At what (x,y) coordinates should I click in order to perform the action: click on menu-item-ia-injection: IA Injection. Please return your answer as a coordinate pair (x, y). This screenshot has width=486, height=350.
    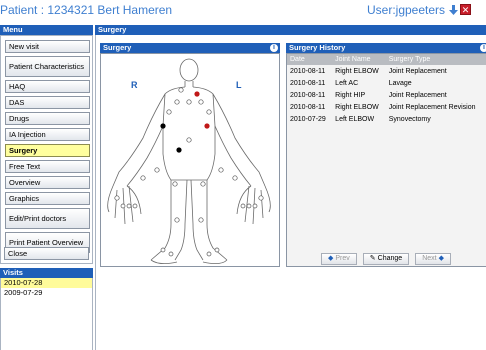
    Looking at the image, I should click on (47, 134).